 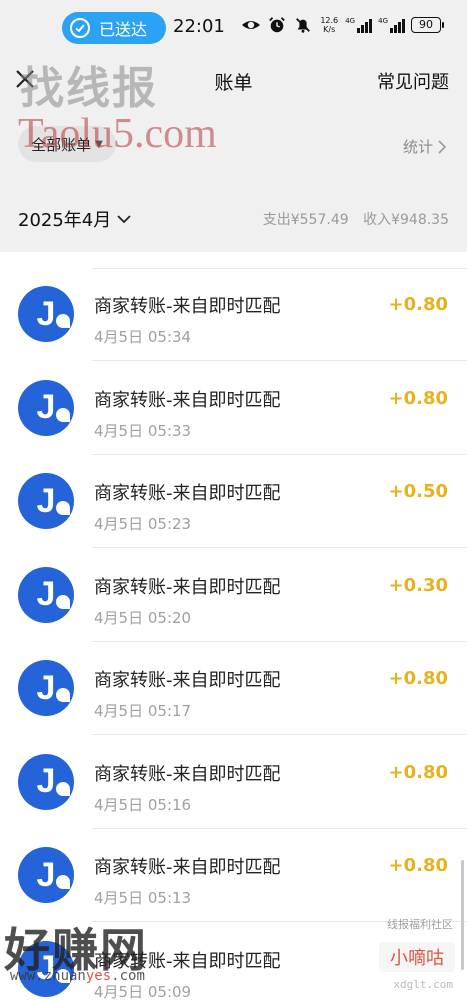 What do you see at coordinates (413, 81) in the screenshot?
I see `faq-link: 常见问题` at bounding box center [413, 81].